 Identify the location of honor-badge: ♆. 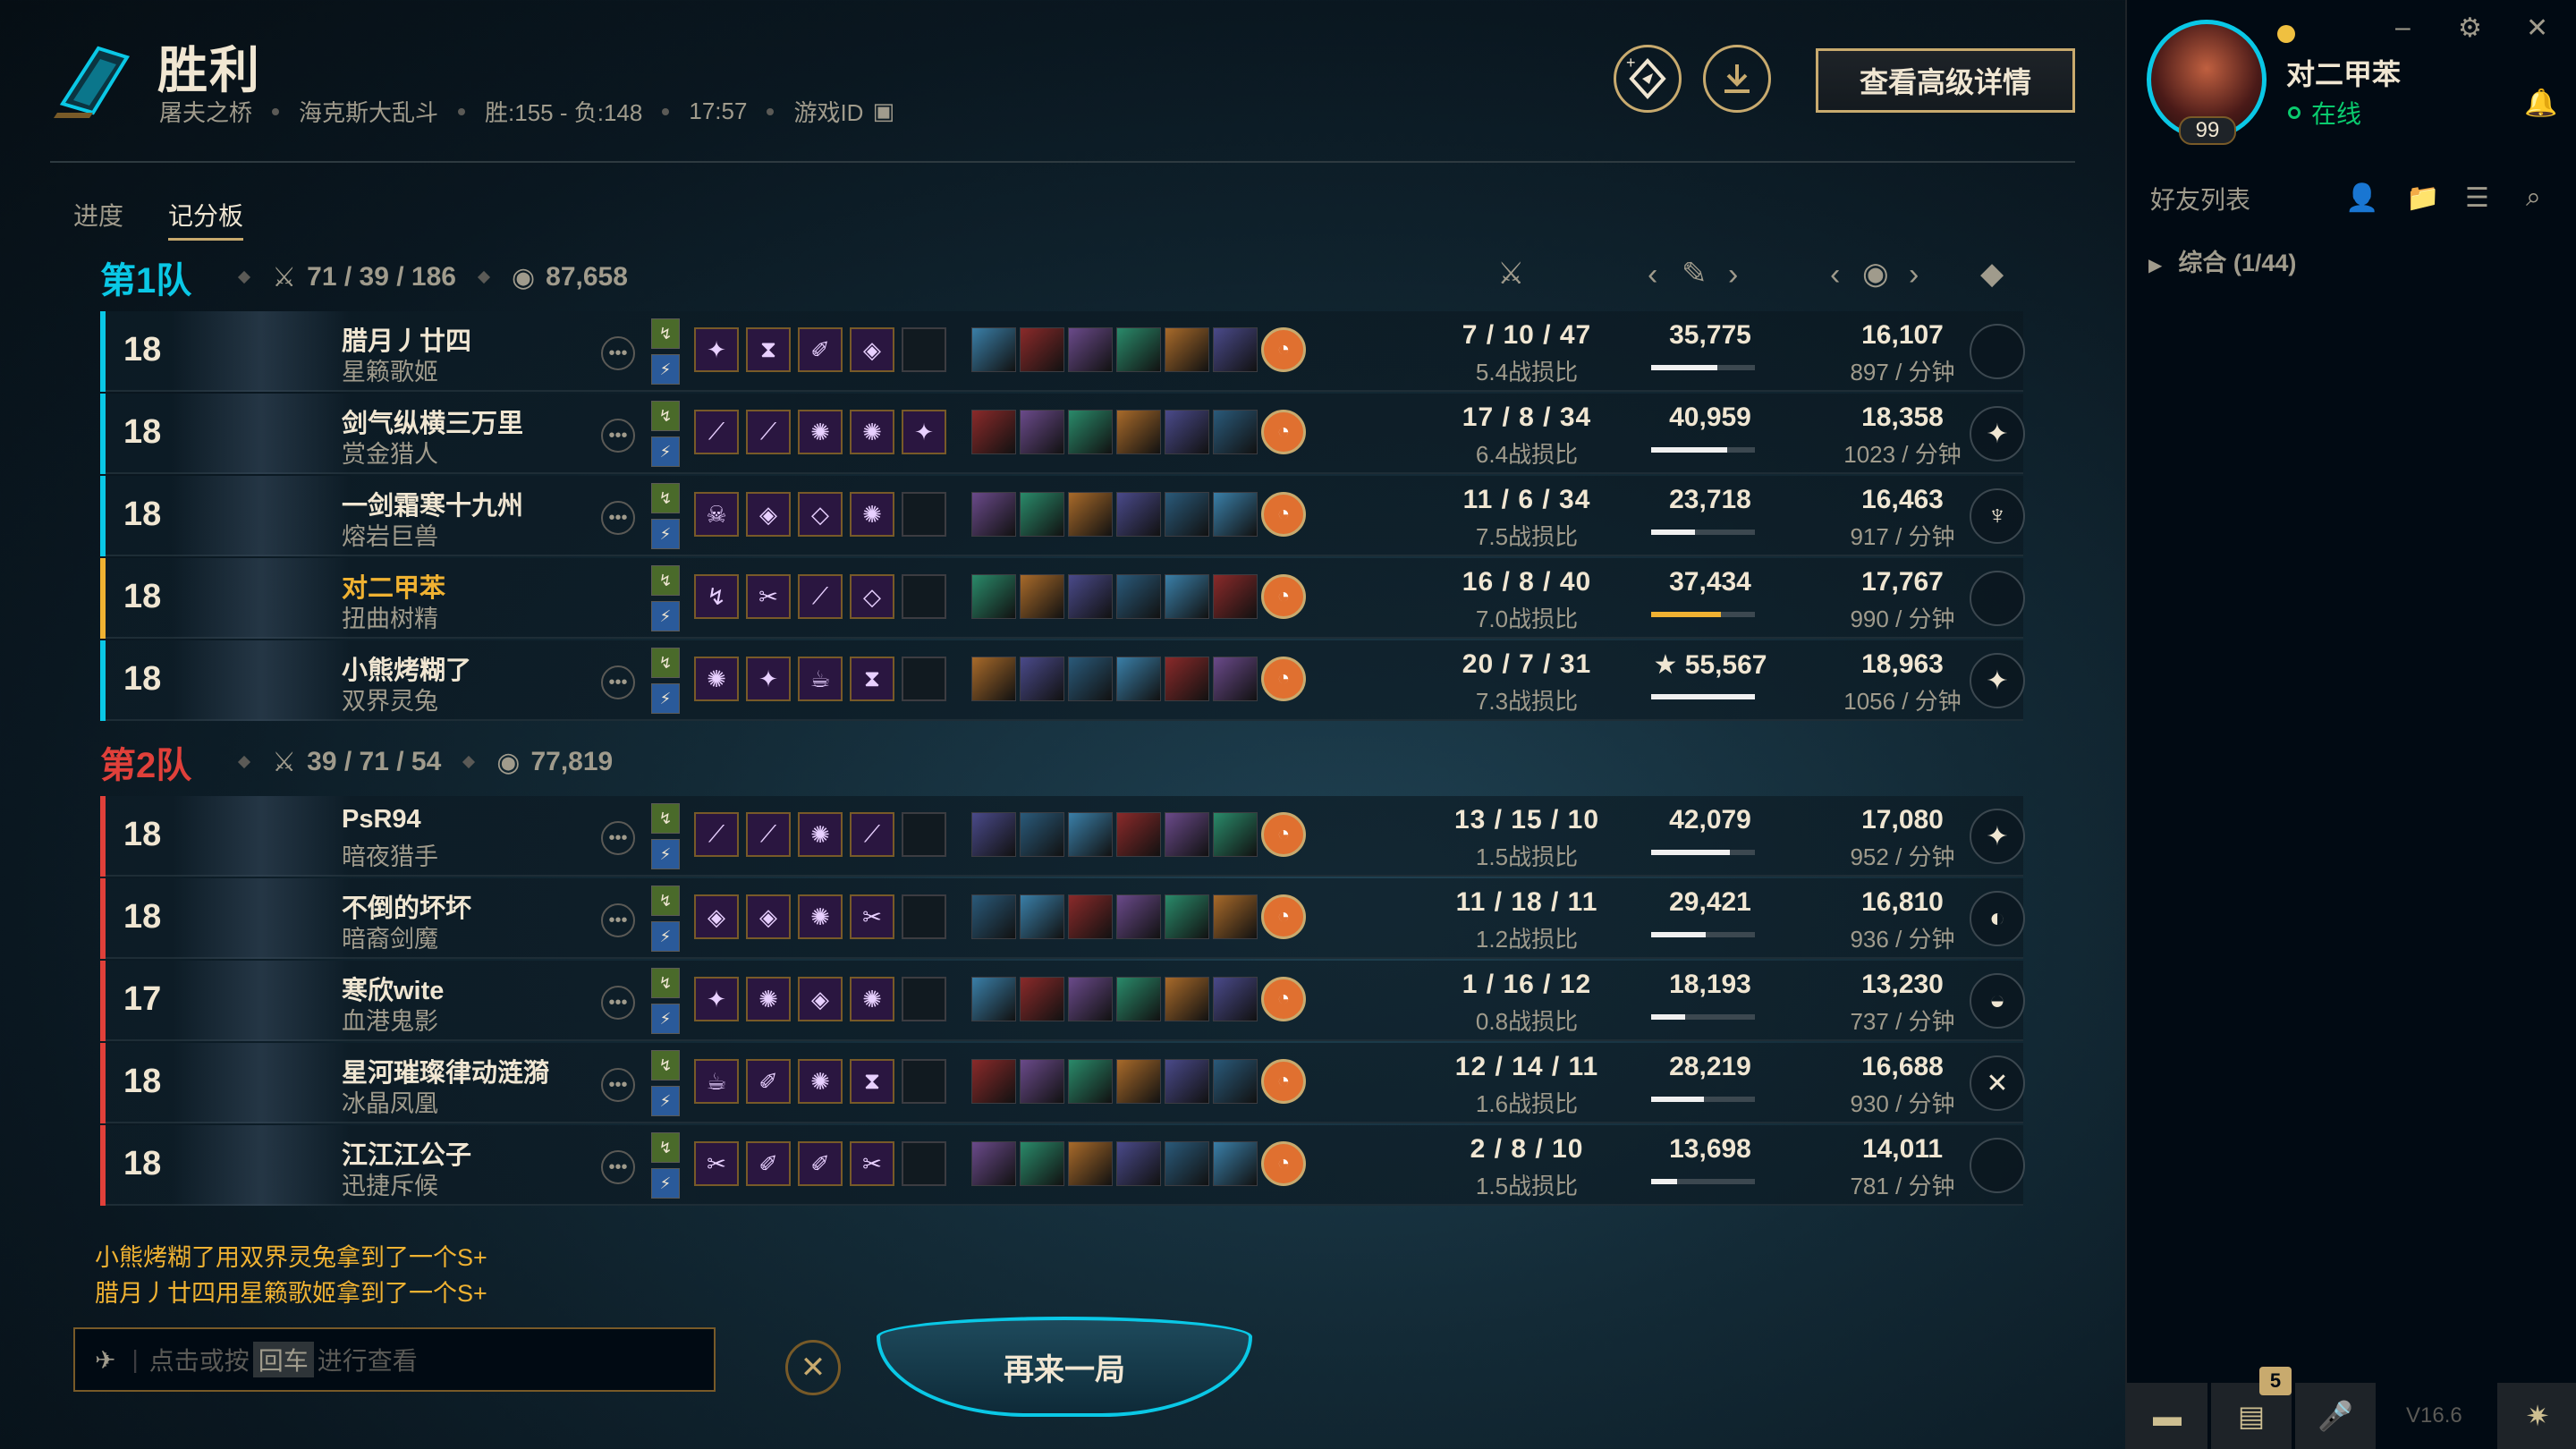
(1997, 516).